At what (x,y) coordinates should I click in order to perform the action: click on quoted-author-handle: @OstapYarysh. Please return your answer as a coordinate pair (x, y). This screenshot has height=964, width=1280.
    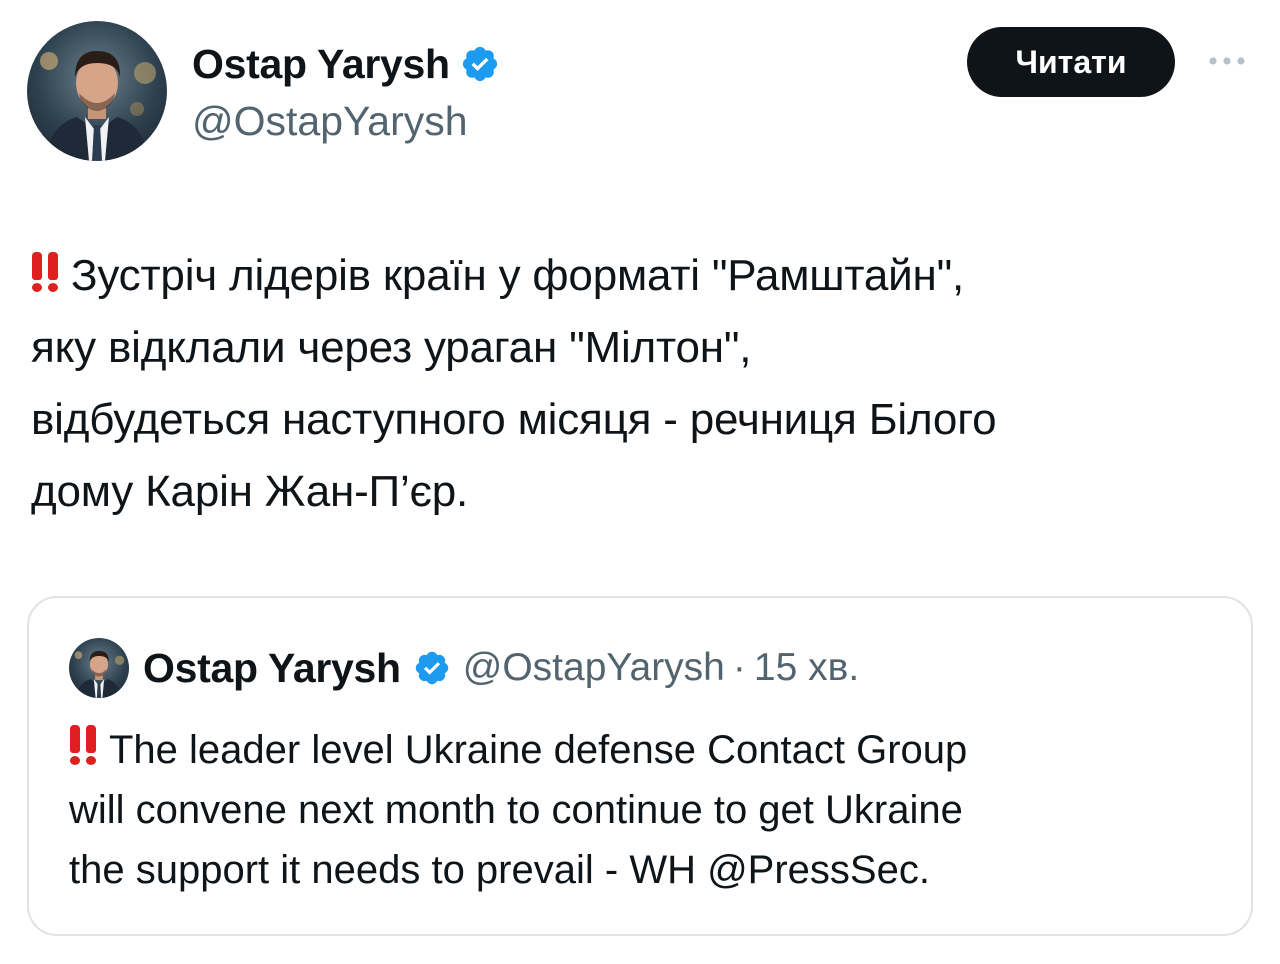
    Looking at the image, I should click on (594, 668).